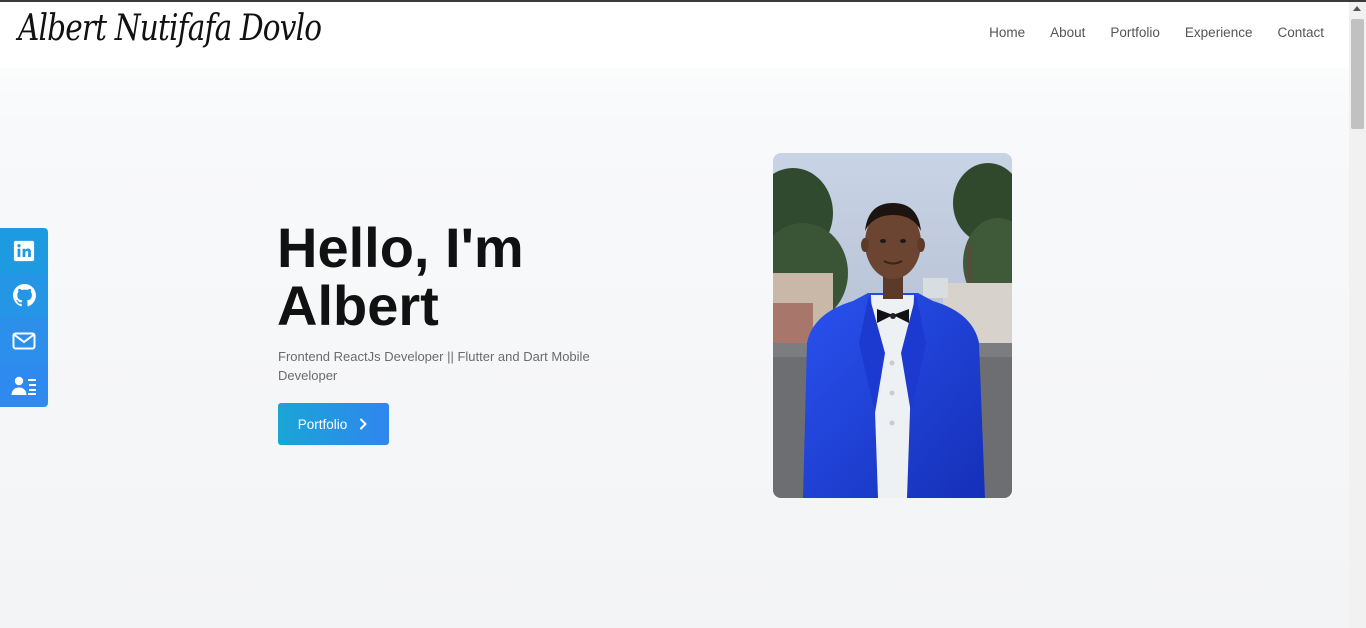 The width and height of the screenshot is (1366, 628). What do you see at coordinates (322, 424) in the screenshot?
I see `portfolio-button-label: Portfolio` at bounding box center [322, 424].